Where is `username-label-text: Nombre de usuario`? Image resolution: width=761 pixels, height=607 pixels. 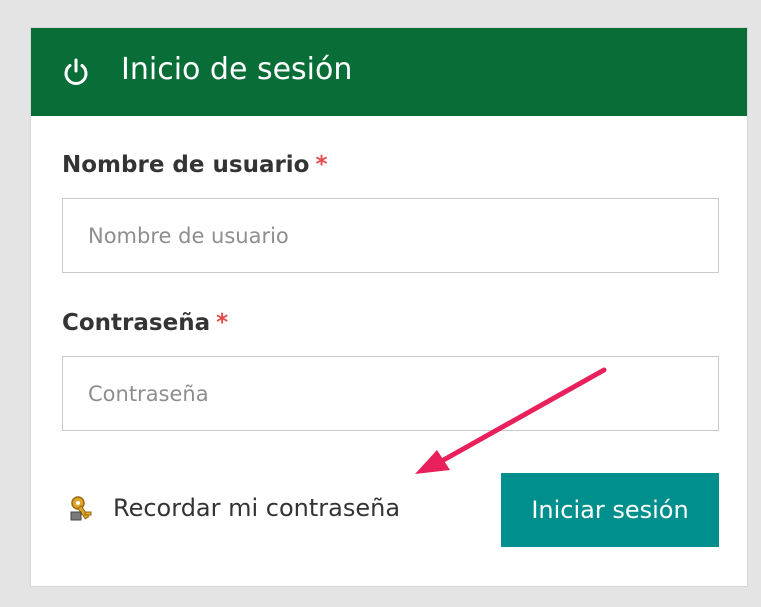
username-label-text: Nombre de usuario is located at coordinates (186, 165).